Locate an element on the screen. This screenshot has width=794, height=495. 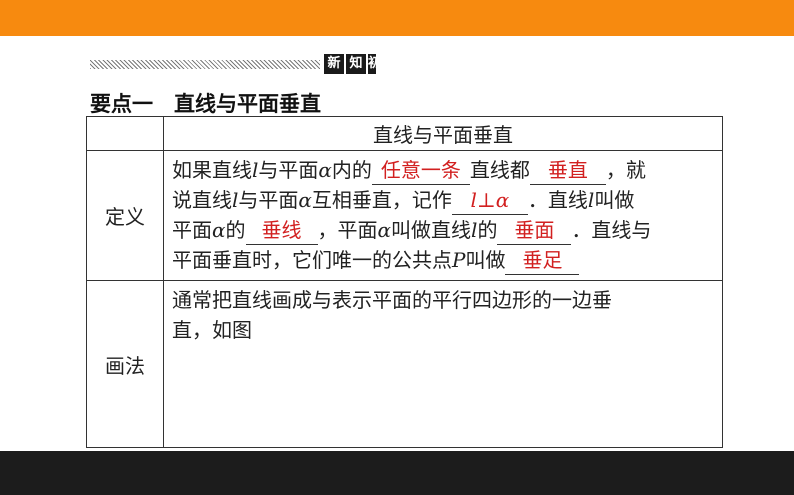
row-label-definition: 定义 is located at coordinates (125, 215).